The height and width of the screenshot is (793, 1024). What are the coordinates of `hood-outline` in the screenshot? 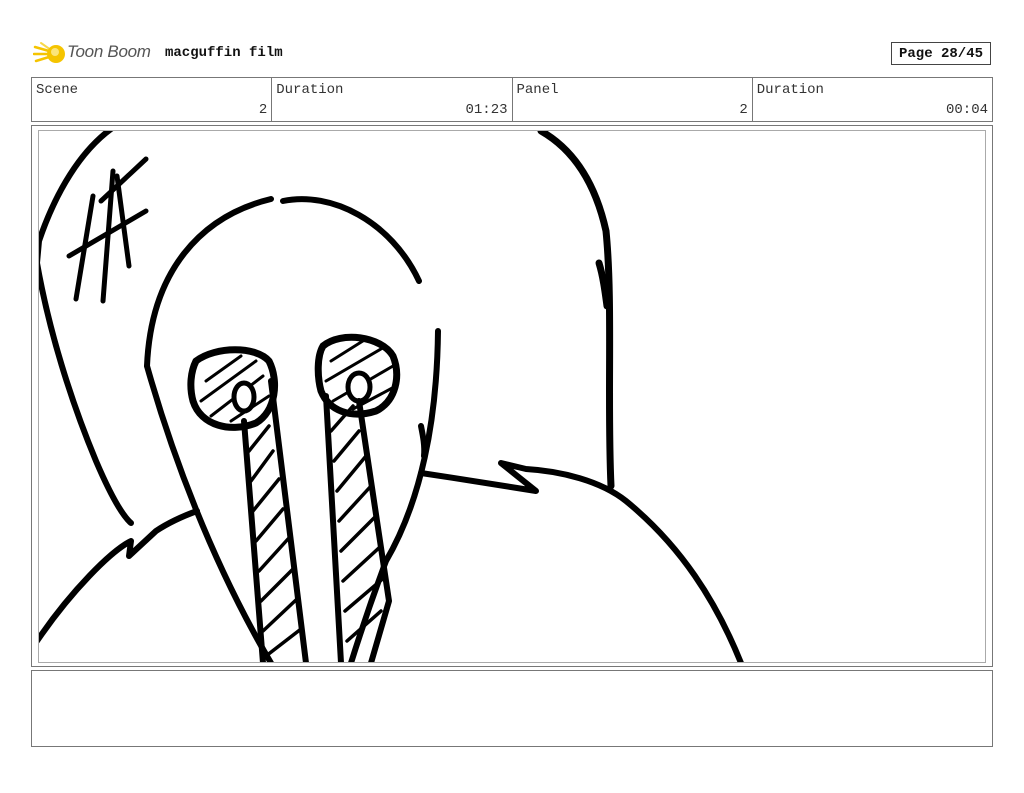 It's located at (76, 198).